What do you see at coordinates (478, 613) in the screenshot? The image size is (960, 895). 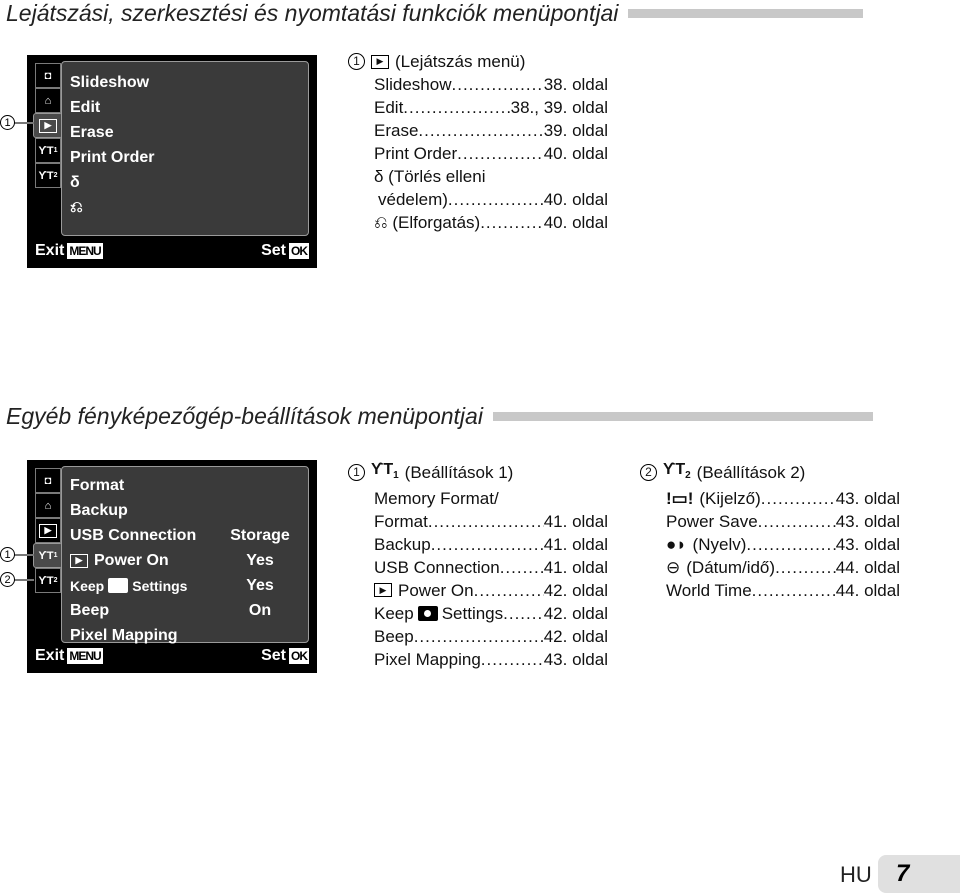 I see `reference-row: Keep Settings 42. oldal` at bounding box center [478, 613].